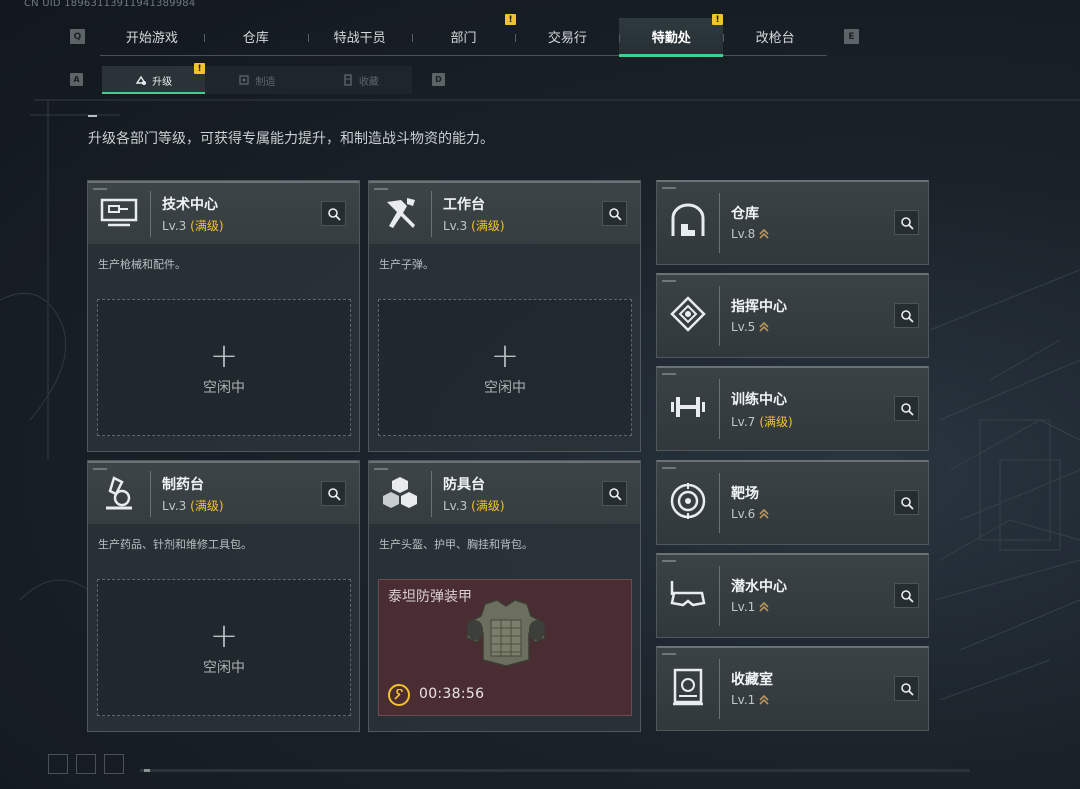 The height and width of the screenshot is (789, 1080). What do you see at coordinates (152, 36) in the screenshot?
I see `tab-start-game: 开始游戏` at bounding box center [152, 36].